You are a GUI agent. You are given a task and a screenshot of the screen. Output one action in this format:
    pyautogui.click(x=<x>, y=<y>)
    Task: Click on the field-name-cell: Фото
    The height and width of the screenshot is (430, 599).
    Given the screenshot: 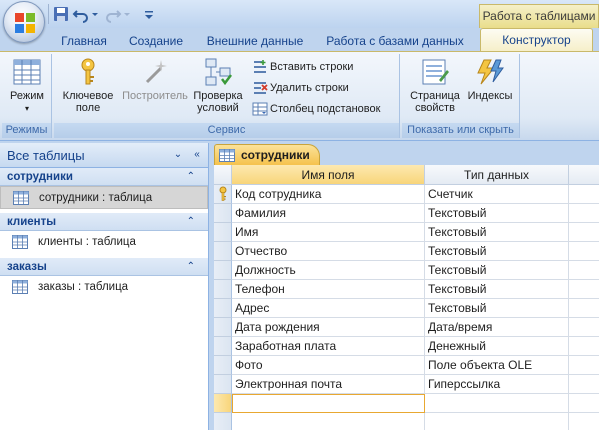 What is the action you would take?
    pyautogui.click(x=328, y=365)
    